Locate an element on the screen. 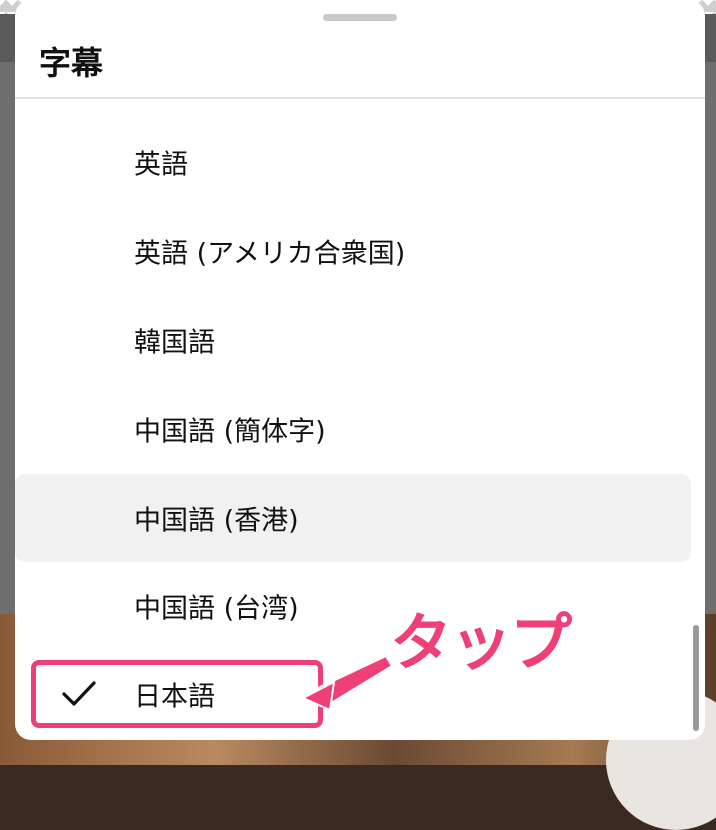 This screenshot has height=830, width=716. tap-annotation-label: タップ is located at coordinates (481, 642).